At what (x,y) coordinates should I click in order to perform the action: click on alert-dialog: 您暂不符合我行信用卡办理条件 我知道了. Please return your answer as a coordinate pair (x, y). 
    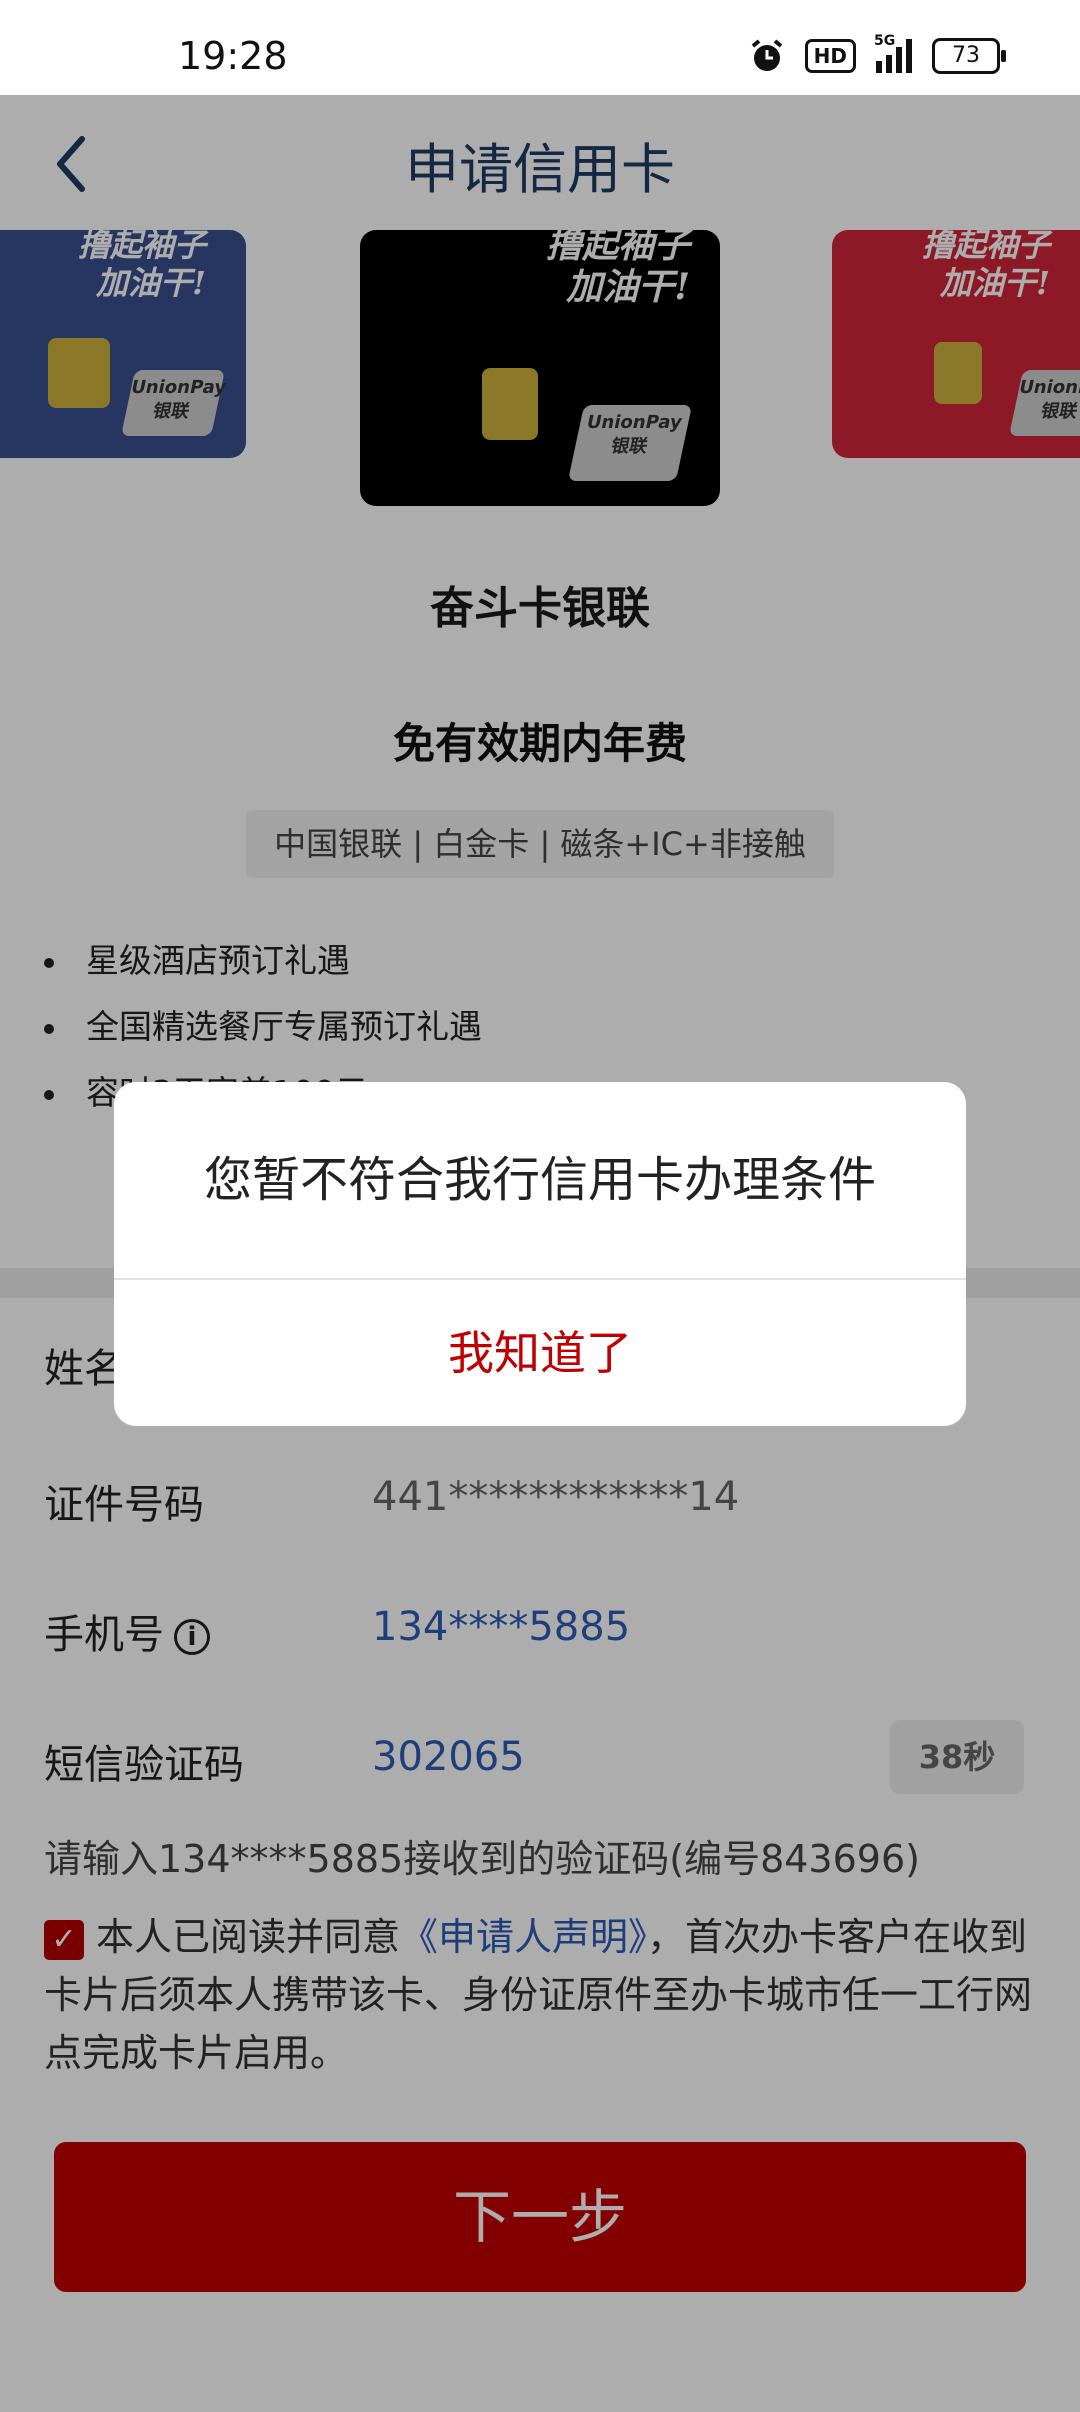
    Looking at the image, I should click on (540, 1254).